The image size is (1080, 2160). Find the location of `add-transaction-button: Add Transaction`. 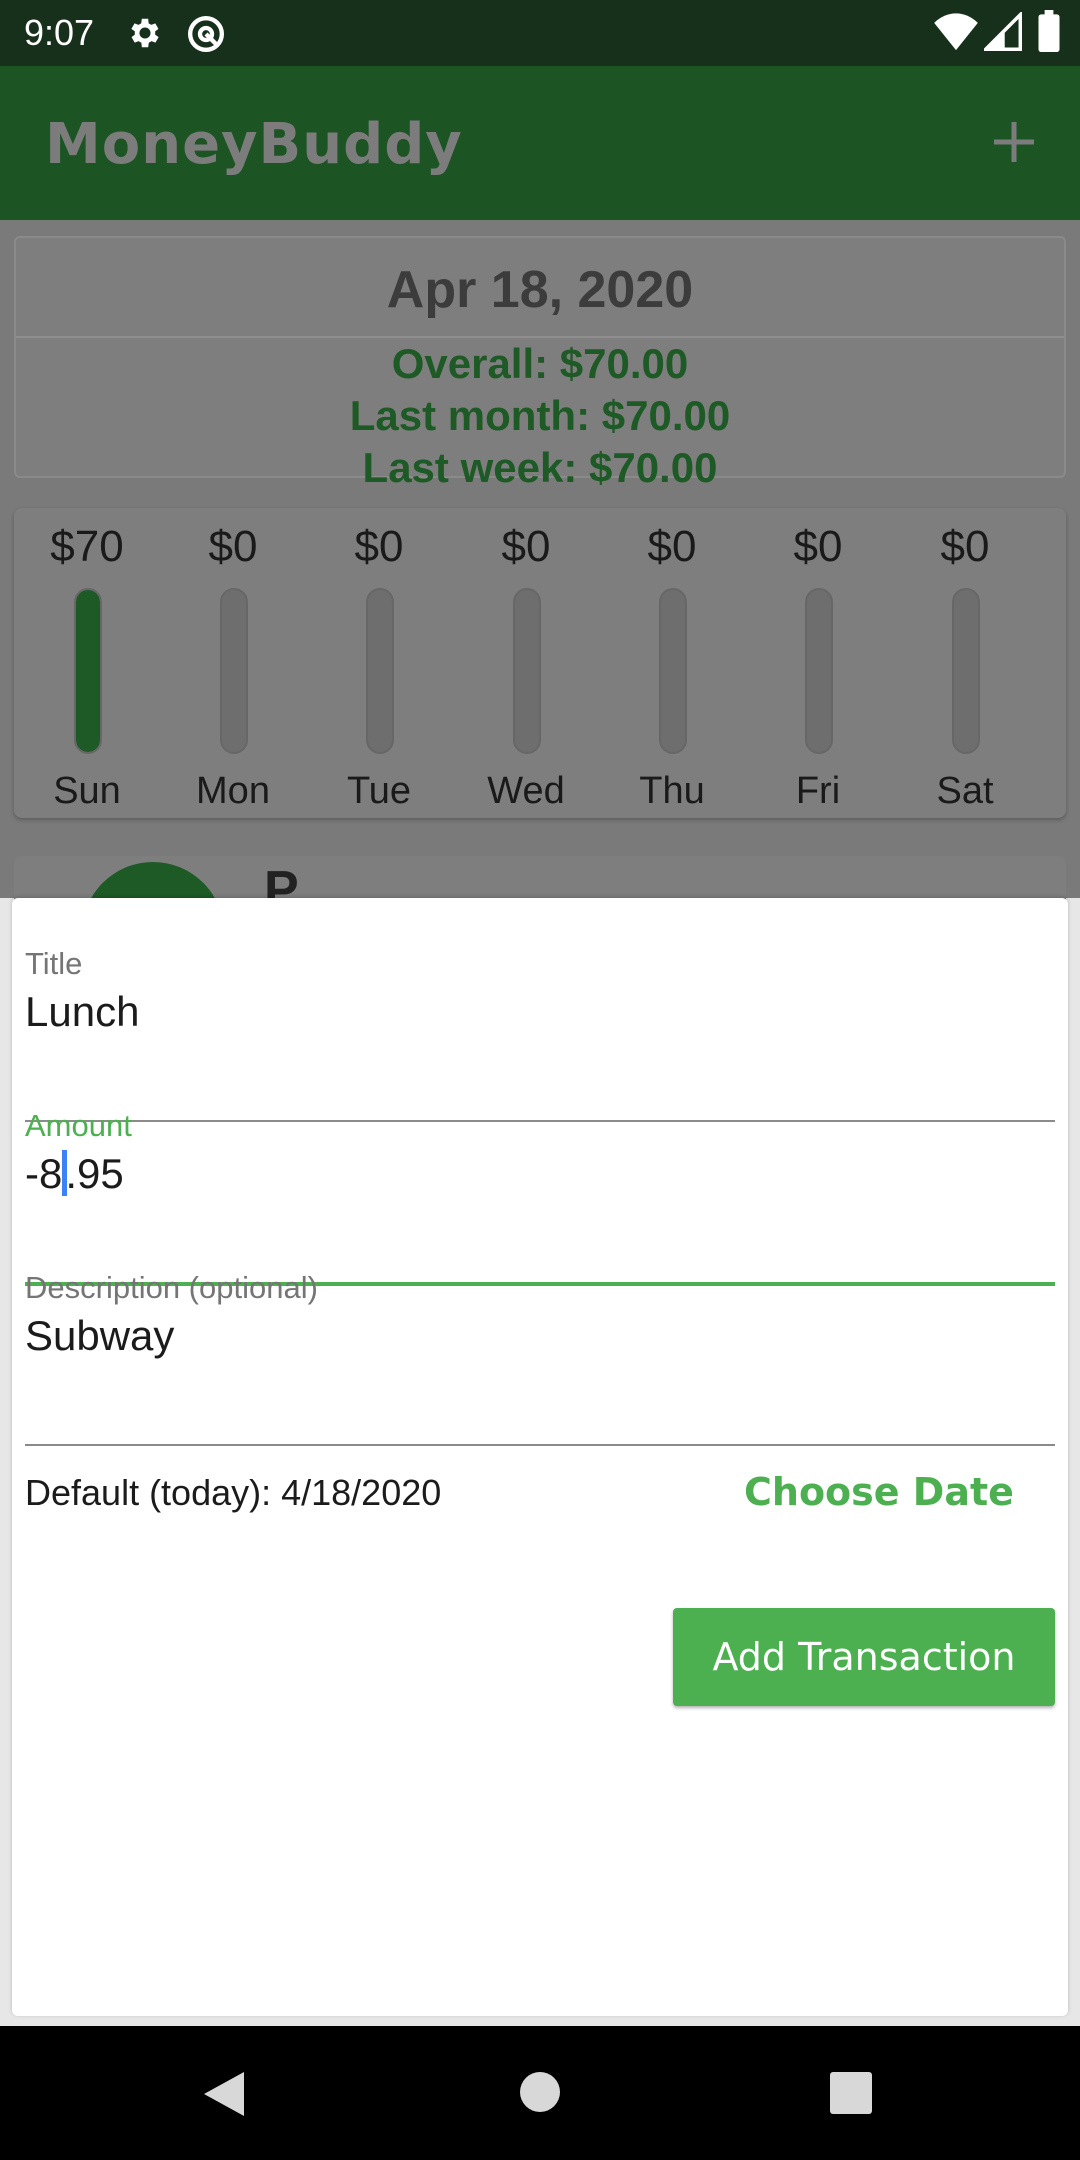

add-transaction-button: Add Transaction is located at coordinates (864, 1657).